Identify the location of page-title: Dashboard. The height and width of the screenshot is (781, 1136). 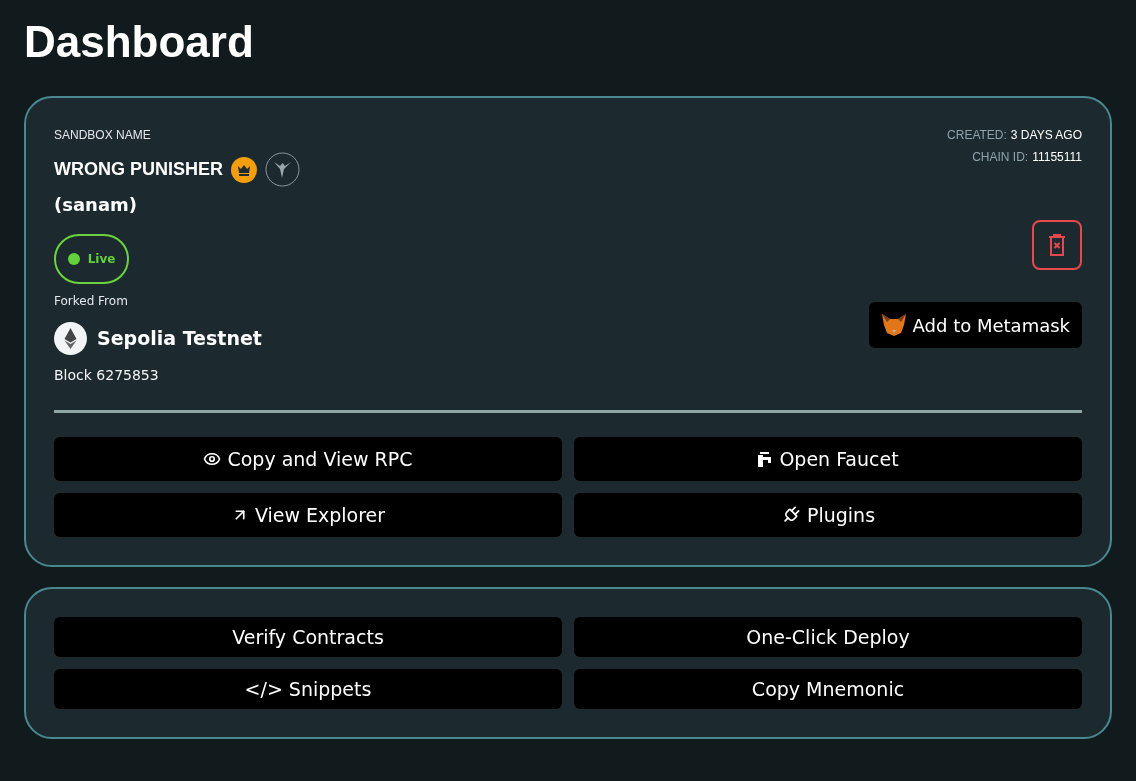
(139, 42).